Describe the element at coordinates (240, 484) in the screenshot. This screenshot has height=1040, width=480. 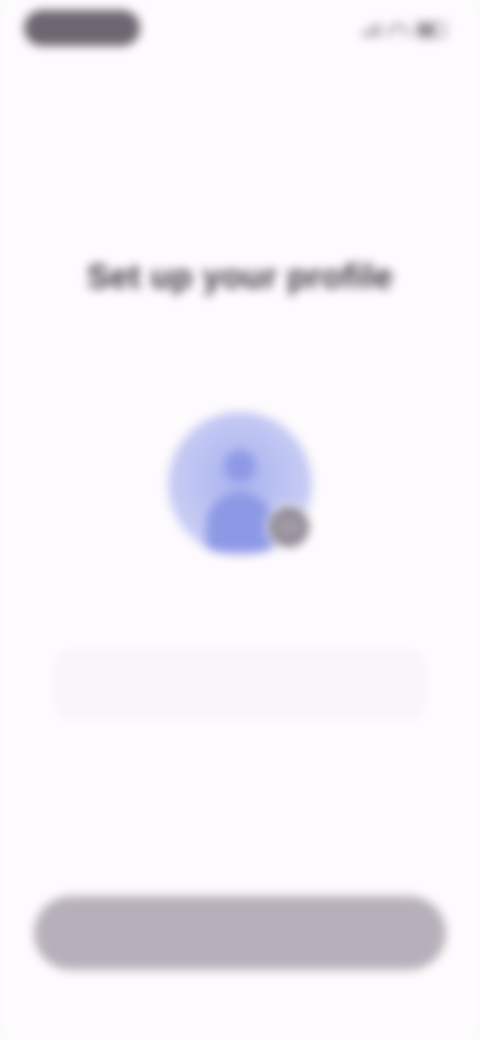
I see `avatar-picker` at that location.